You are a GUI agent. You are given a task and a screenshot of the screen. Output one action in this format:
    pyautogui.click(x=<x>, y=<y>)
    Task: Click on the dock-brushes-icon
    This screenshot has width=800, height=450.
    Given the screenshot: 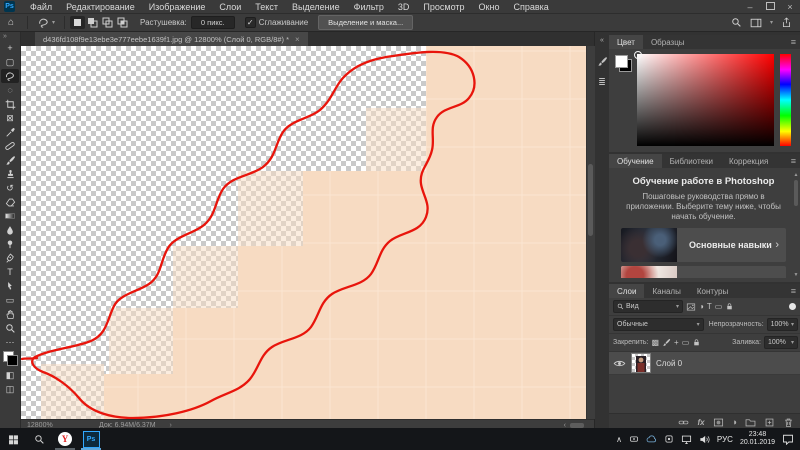 What is the action you would take?
    pyautogui.click(x=602, y=61)
    